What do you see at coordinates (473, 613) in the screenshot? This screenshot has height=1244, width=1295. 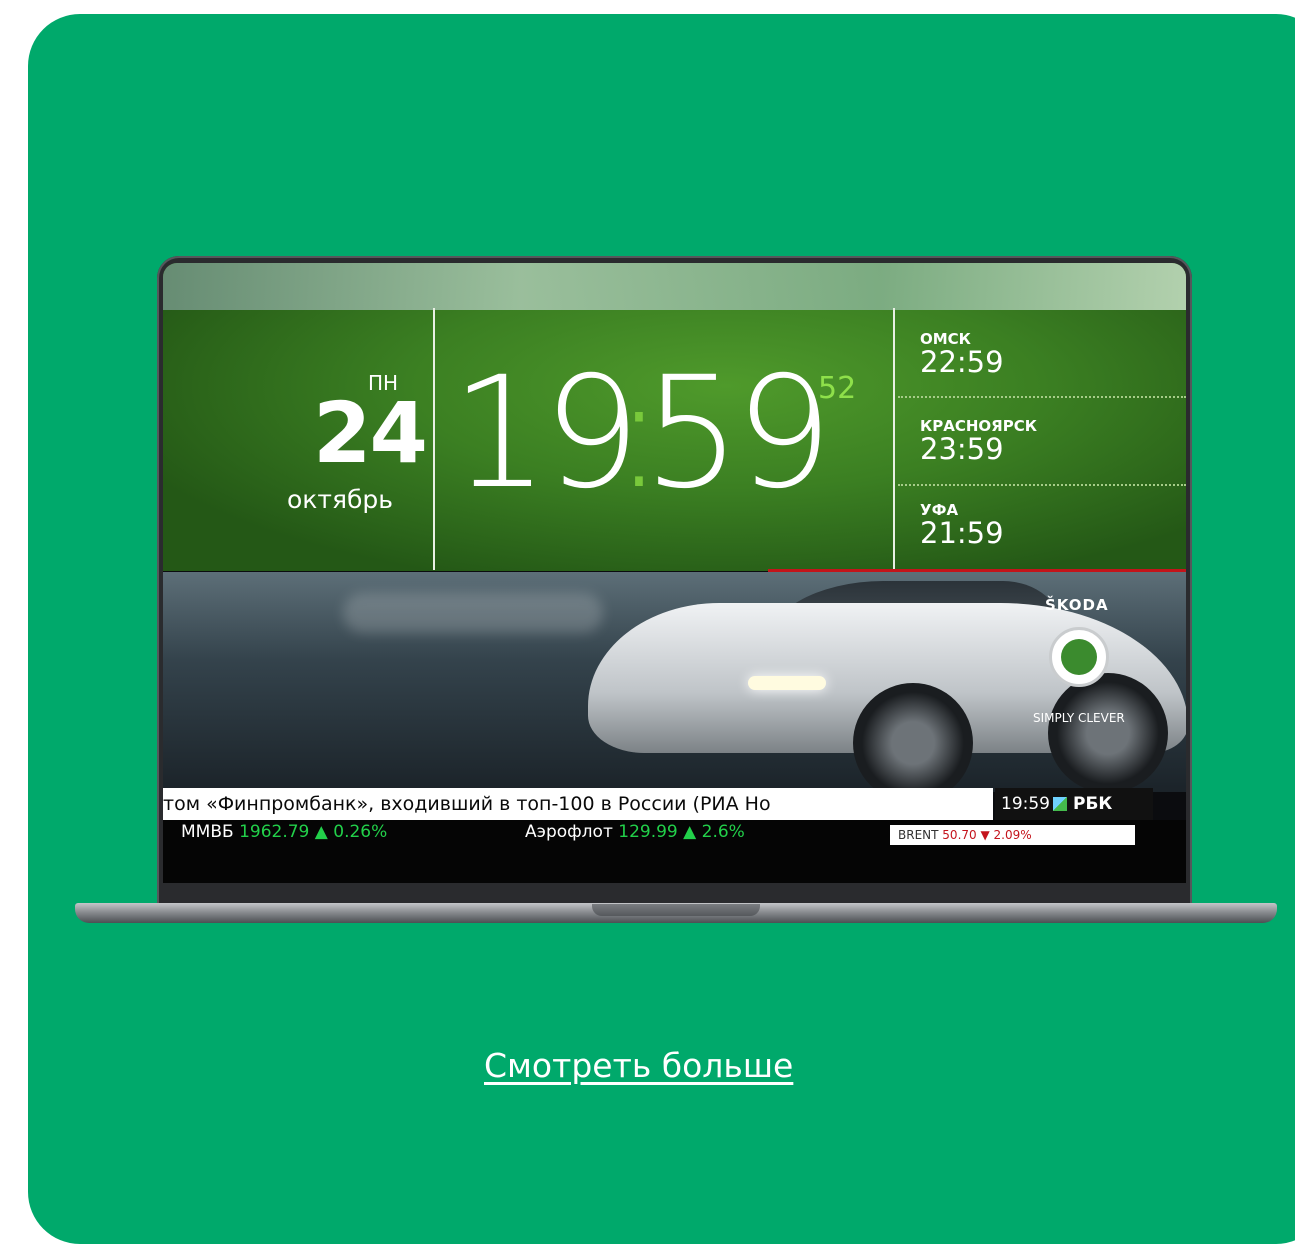 I see `ceiling-light` at bounding box center [473, 613].